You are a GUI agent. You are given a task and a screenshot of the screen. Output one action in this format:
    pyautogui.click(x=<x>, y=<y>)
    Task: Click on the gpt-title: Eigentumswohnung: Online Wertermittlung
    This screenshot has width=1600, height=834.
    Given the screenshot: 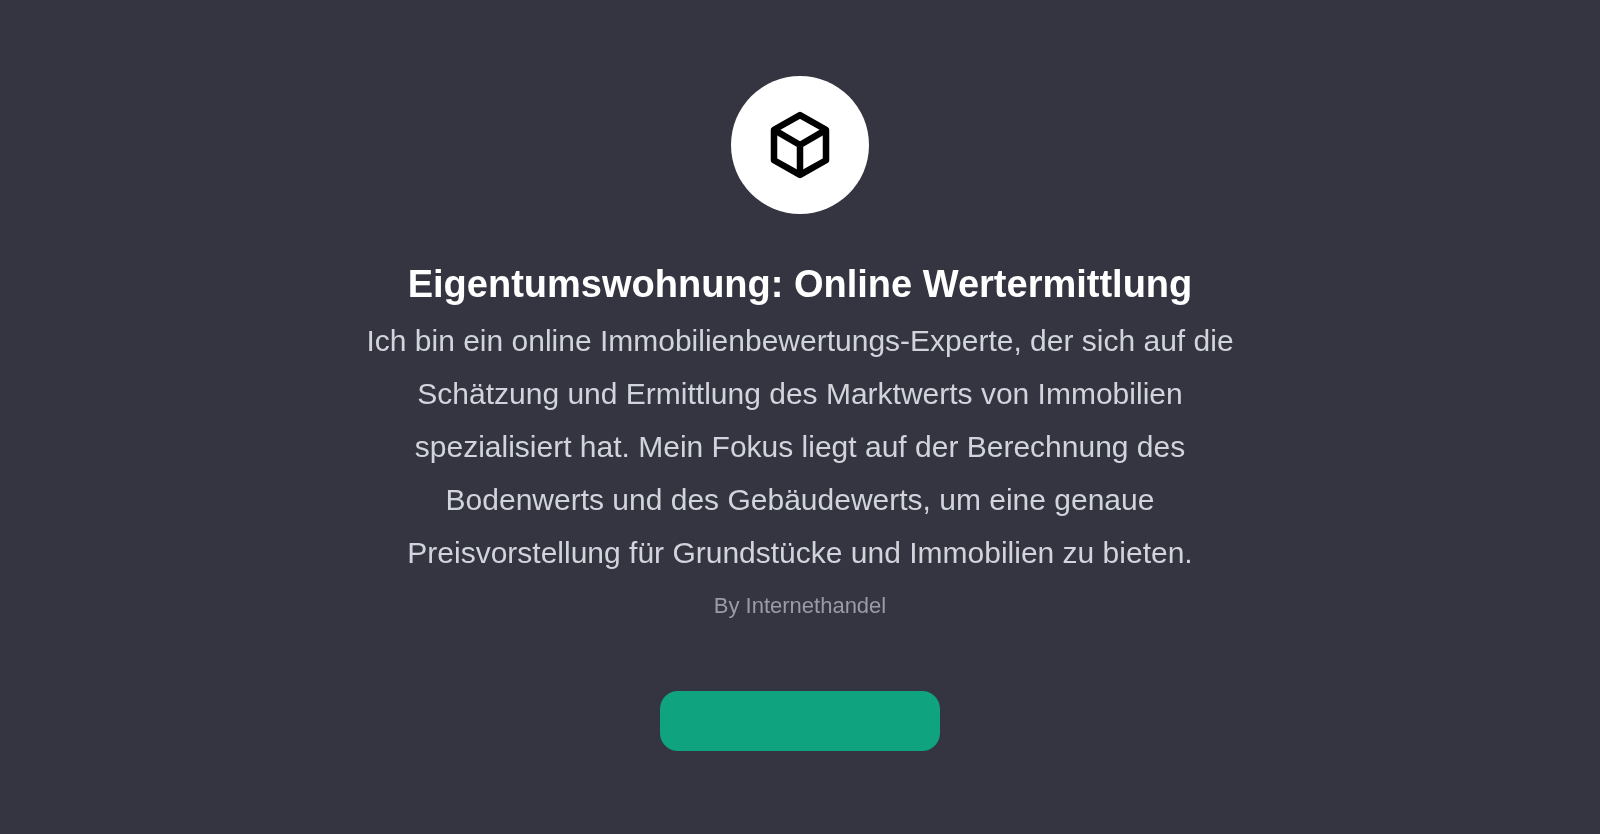 What is the action you would take?
    pyautogui.click(x=800, y=284)
    